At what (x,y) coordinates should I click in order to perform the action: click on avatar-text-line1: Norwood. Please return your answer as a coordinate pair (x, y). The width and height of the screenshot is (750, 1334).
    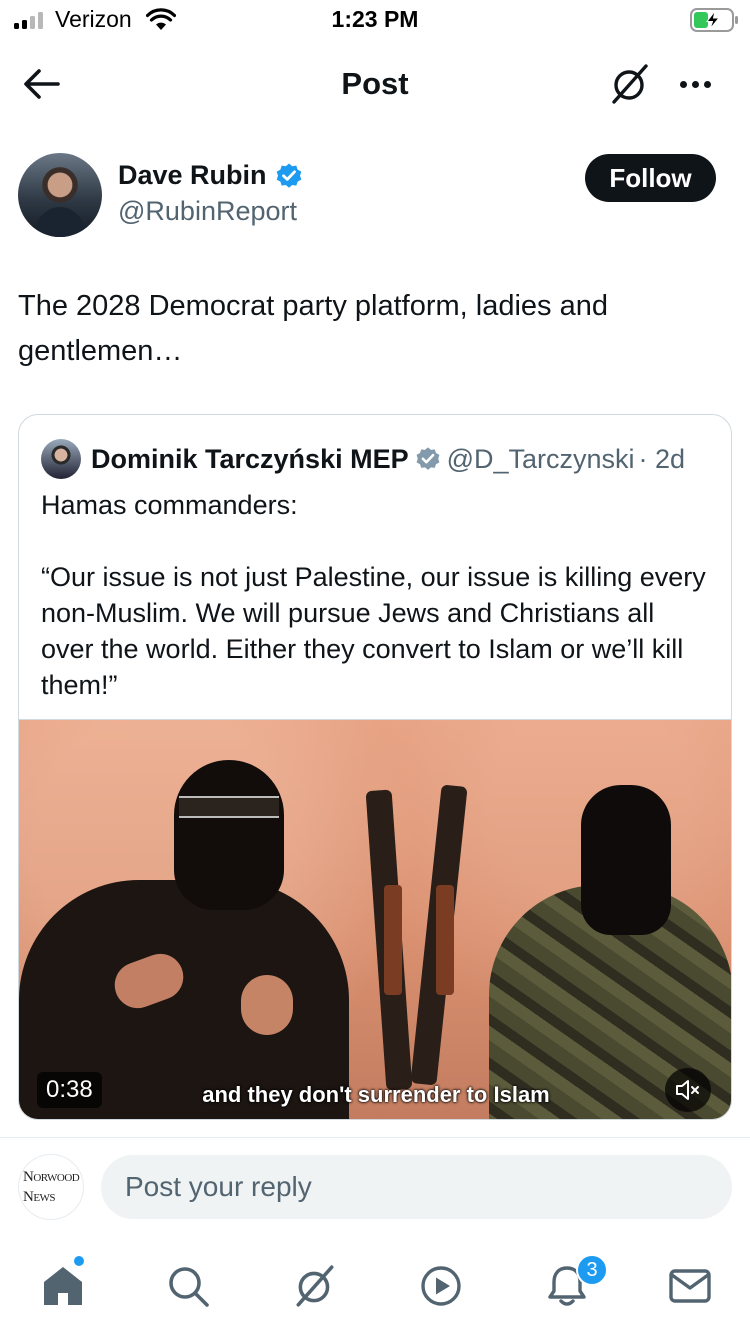
    Looking at the image, I should click on (51, 1177).